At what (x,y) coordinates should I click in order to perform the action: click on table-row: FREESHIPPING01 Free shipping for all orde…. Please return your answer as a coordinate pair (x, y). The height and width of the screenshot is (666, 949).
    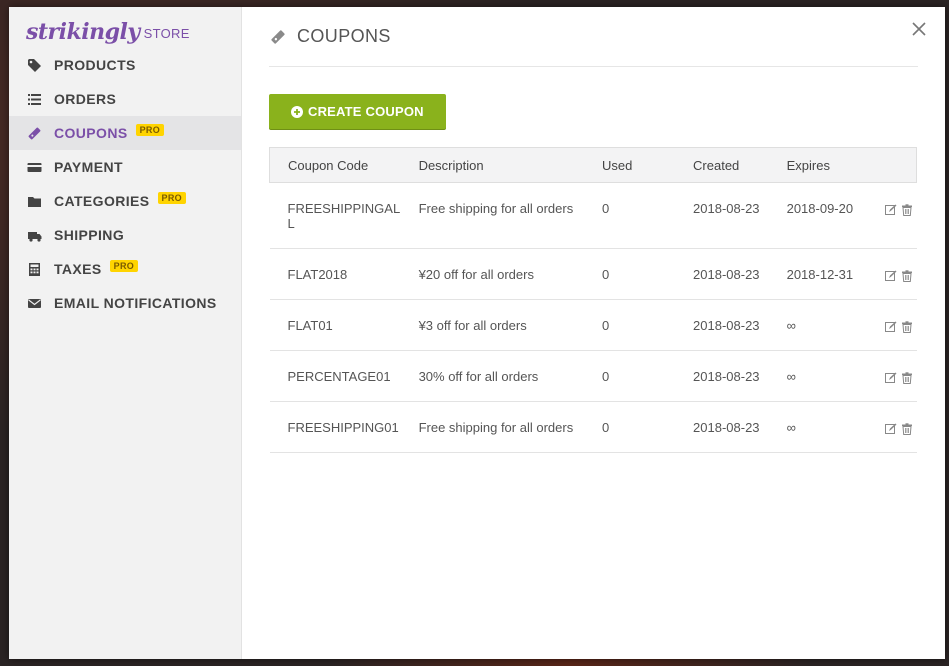
    Looking at the image, I should click on (593, 427).